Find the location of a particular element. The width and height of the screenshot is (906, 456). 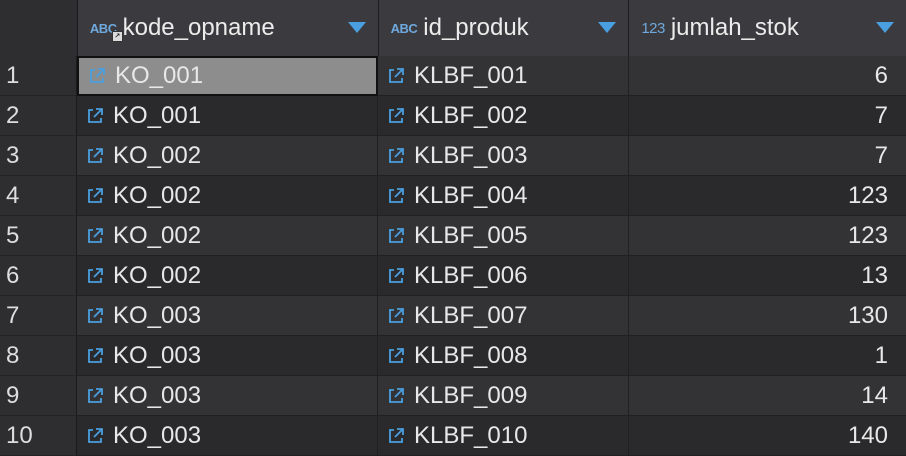

table-row: 1 KO_001 KLBF_001 6 is located at coordinates (453, 76).